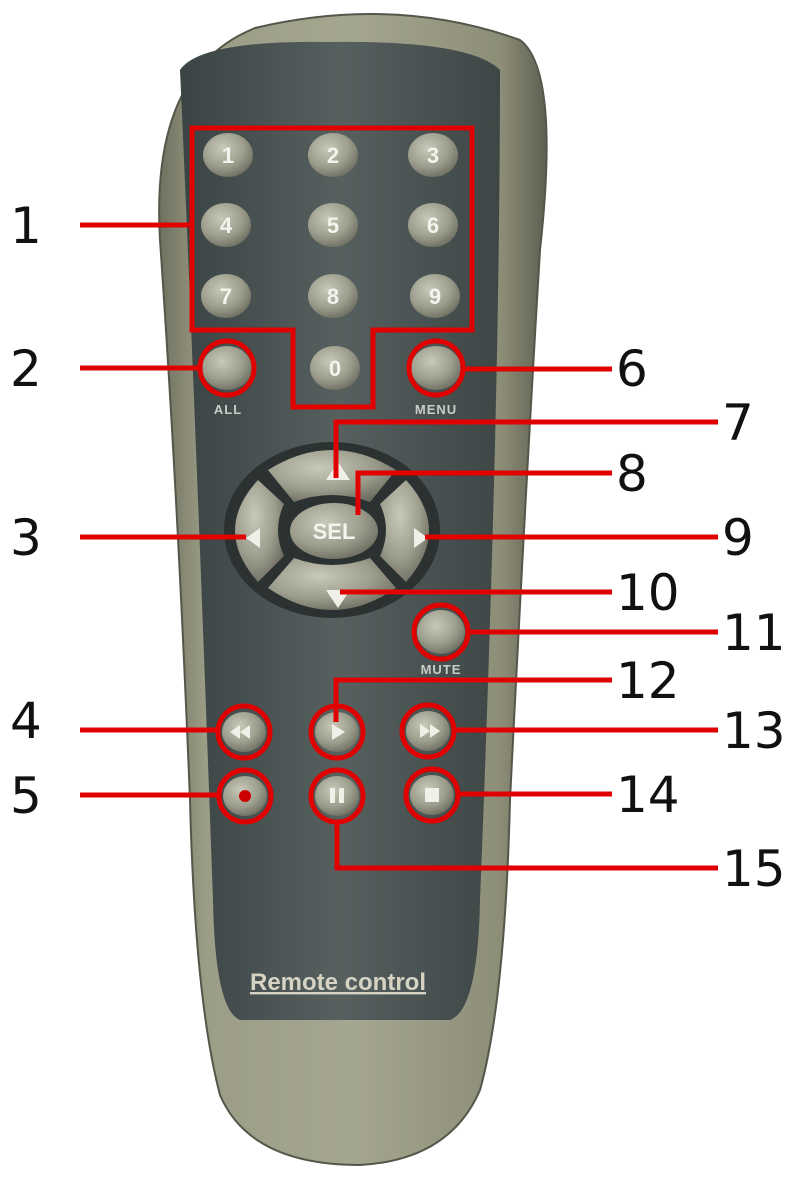  I want to click on key-5-button: 5, so click(333, 225).